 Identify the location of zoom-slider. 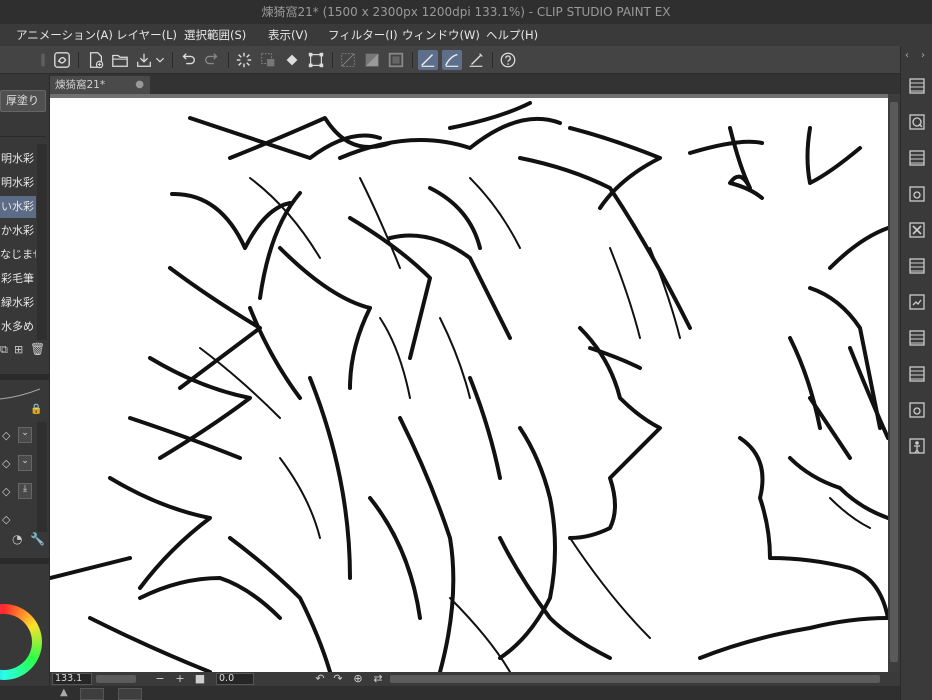
(116, 679).